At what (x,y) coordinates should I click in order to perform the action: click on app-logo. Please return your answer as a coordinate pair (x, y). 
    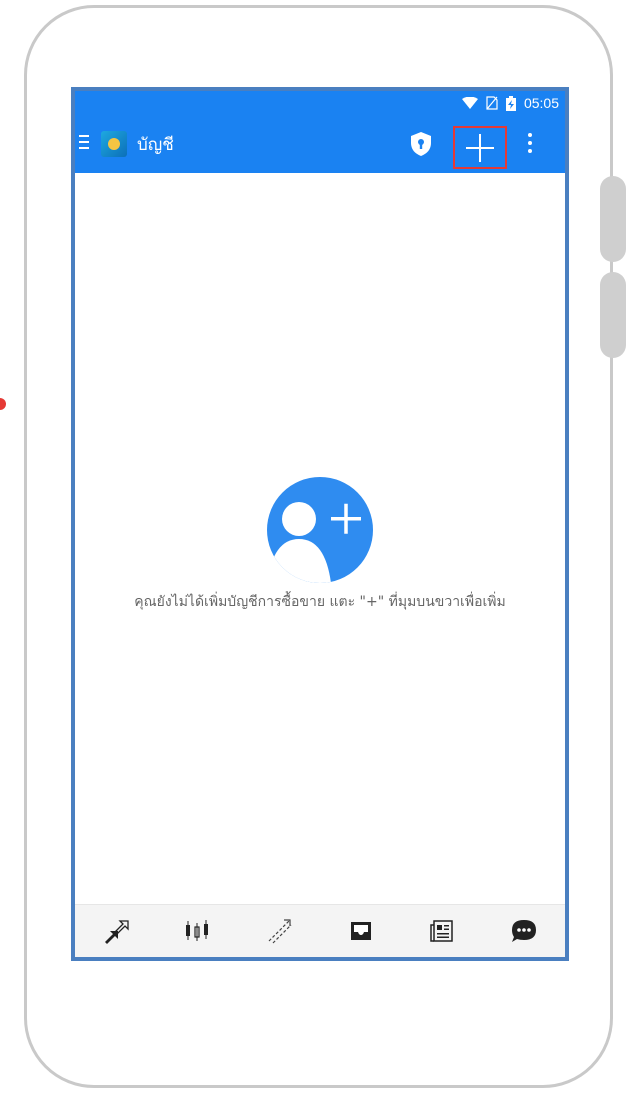
    Looking at the image, I should click on (114, 144).